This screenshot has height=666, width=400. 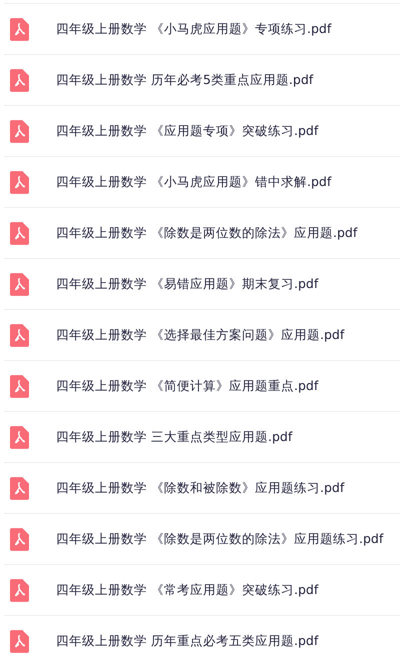 I want to click on file-name: 四年级上册数学 《选择最佳方案问题》应用题.pdf, so click(x=200, y=335).